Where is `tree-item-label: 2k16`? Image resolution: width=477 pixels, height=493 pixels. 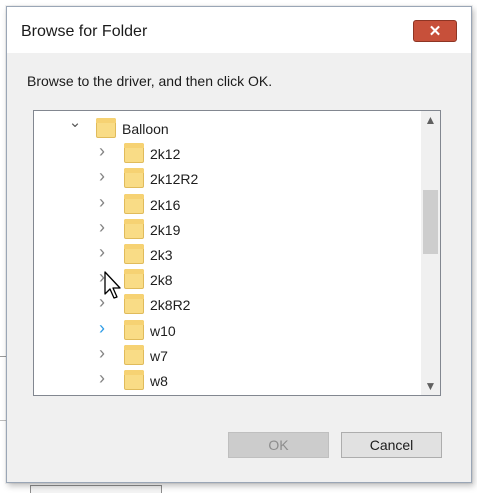 tree-item-label: 2k16 is located at coordinates (165, 204).